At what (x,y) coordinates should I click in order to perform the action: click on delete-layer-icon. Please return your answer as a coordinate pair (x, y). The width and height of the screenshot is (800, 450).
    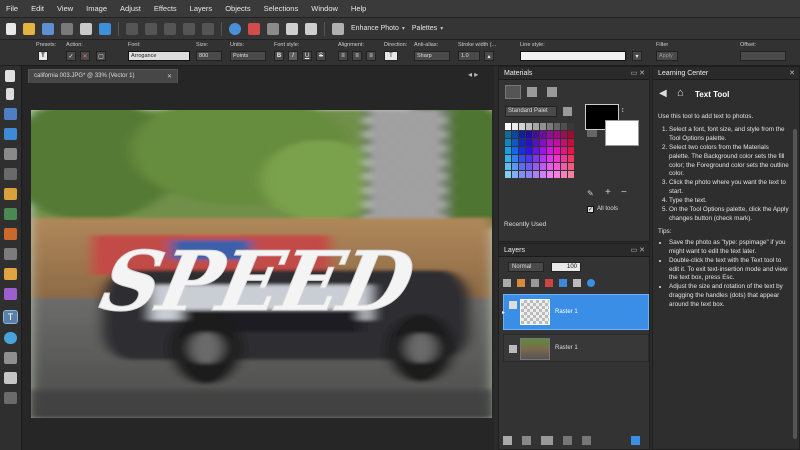
    Looking at the image, I should click on (586, 440).